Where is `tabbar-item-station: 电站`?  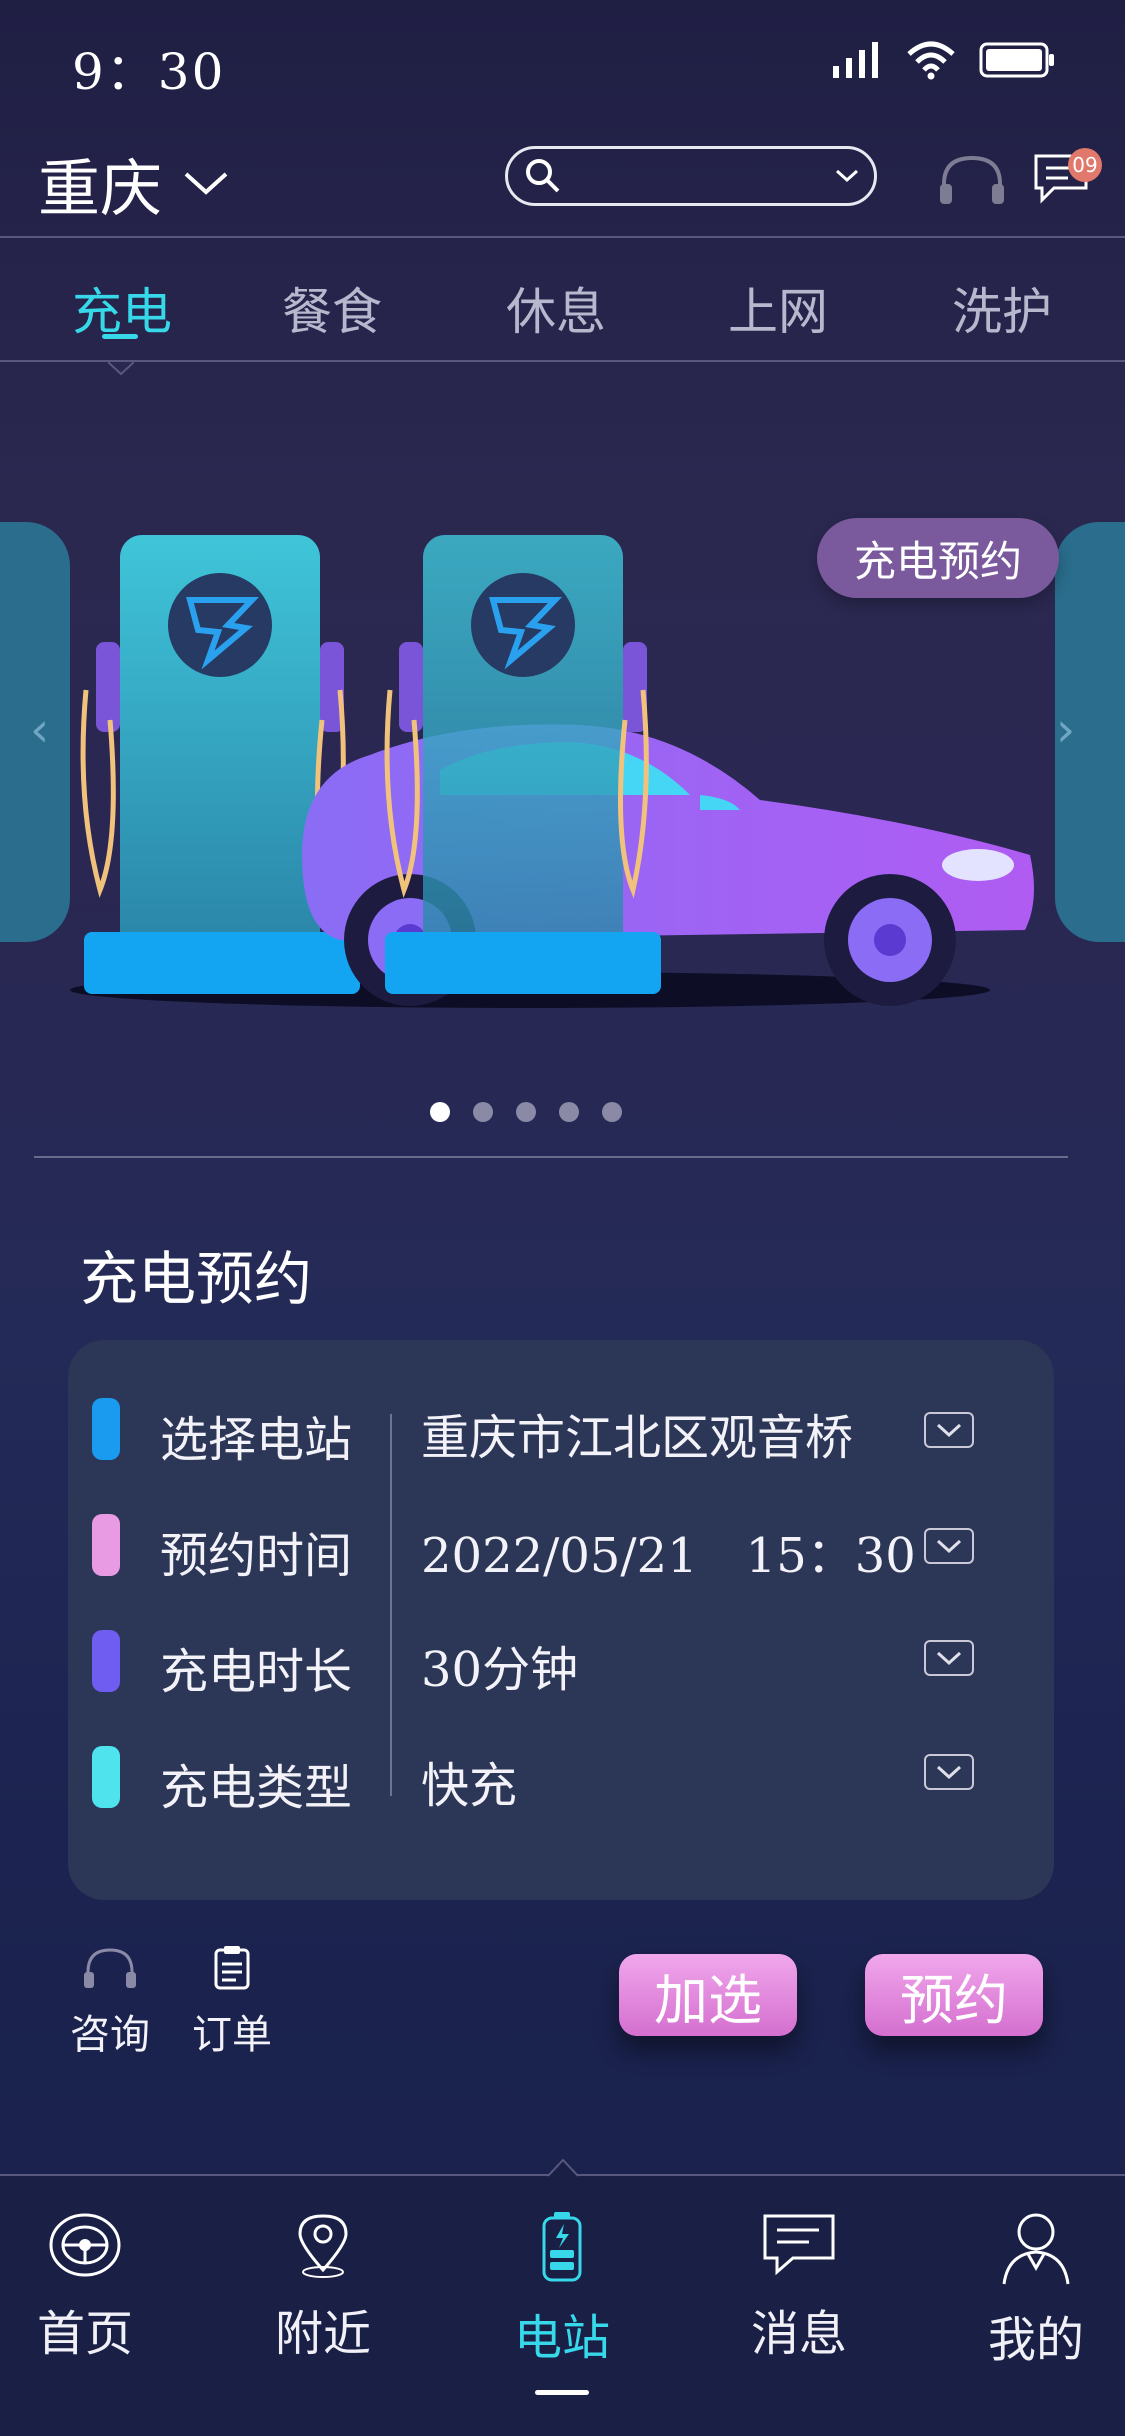 tabbar-item-station: 电站 is located at coordinates (562, 2289).